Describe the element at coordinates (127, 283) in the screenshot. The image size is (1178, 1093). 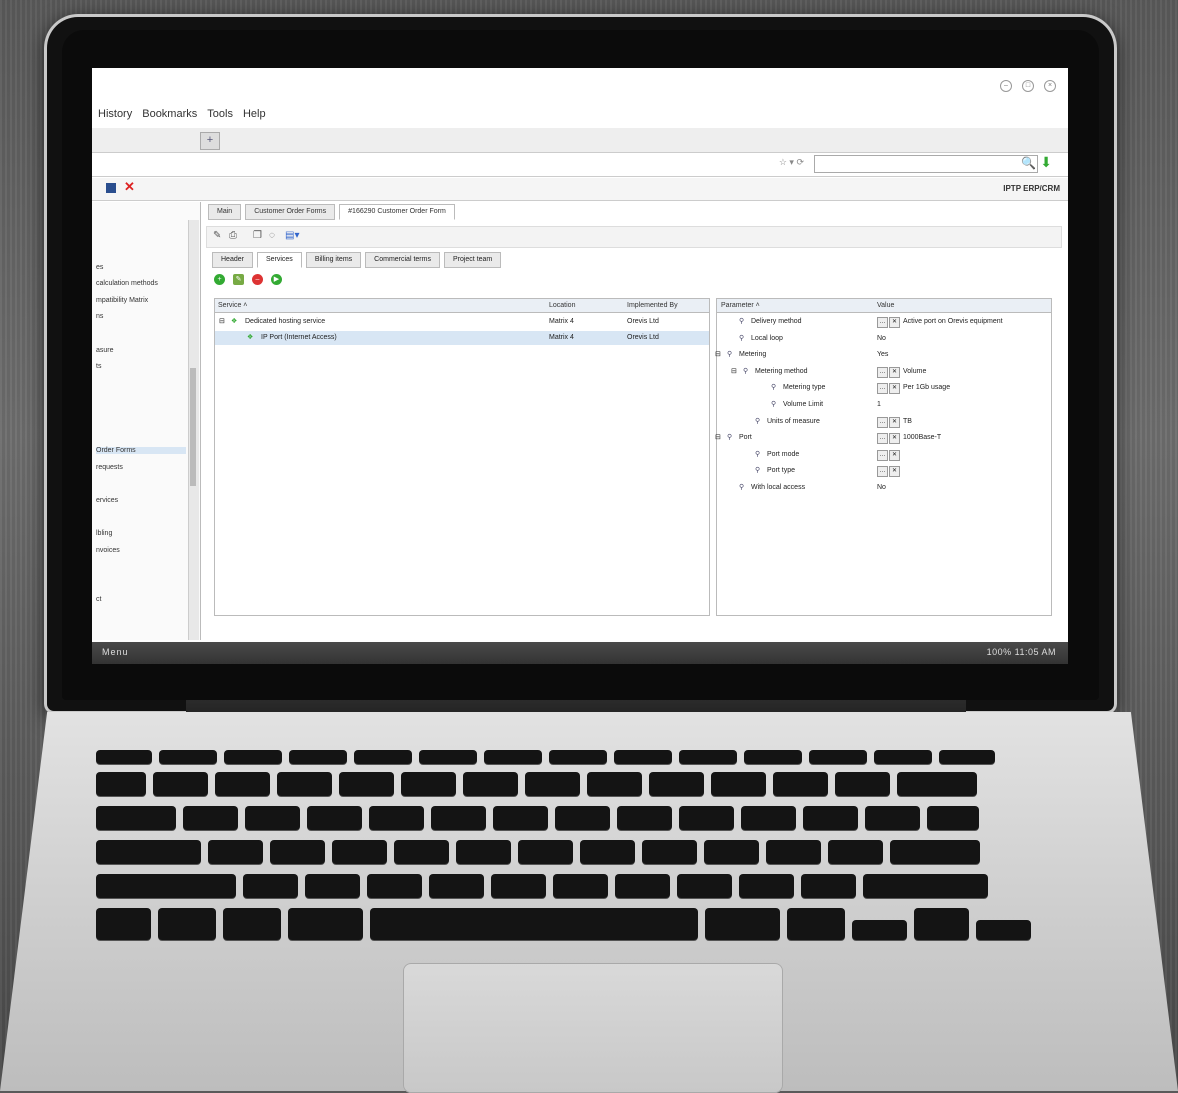
I see `sidebar-item: calculation methods` at that location.